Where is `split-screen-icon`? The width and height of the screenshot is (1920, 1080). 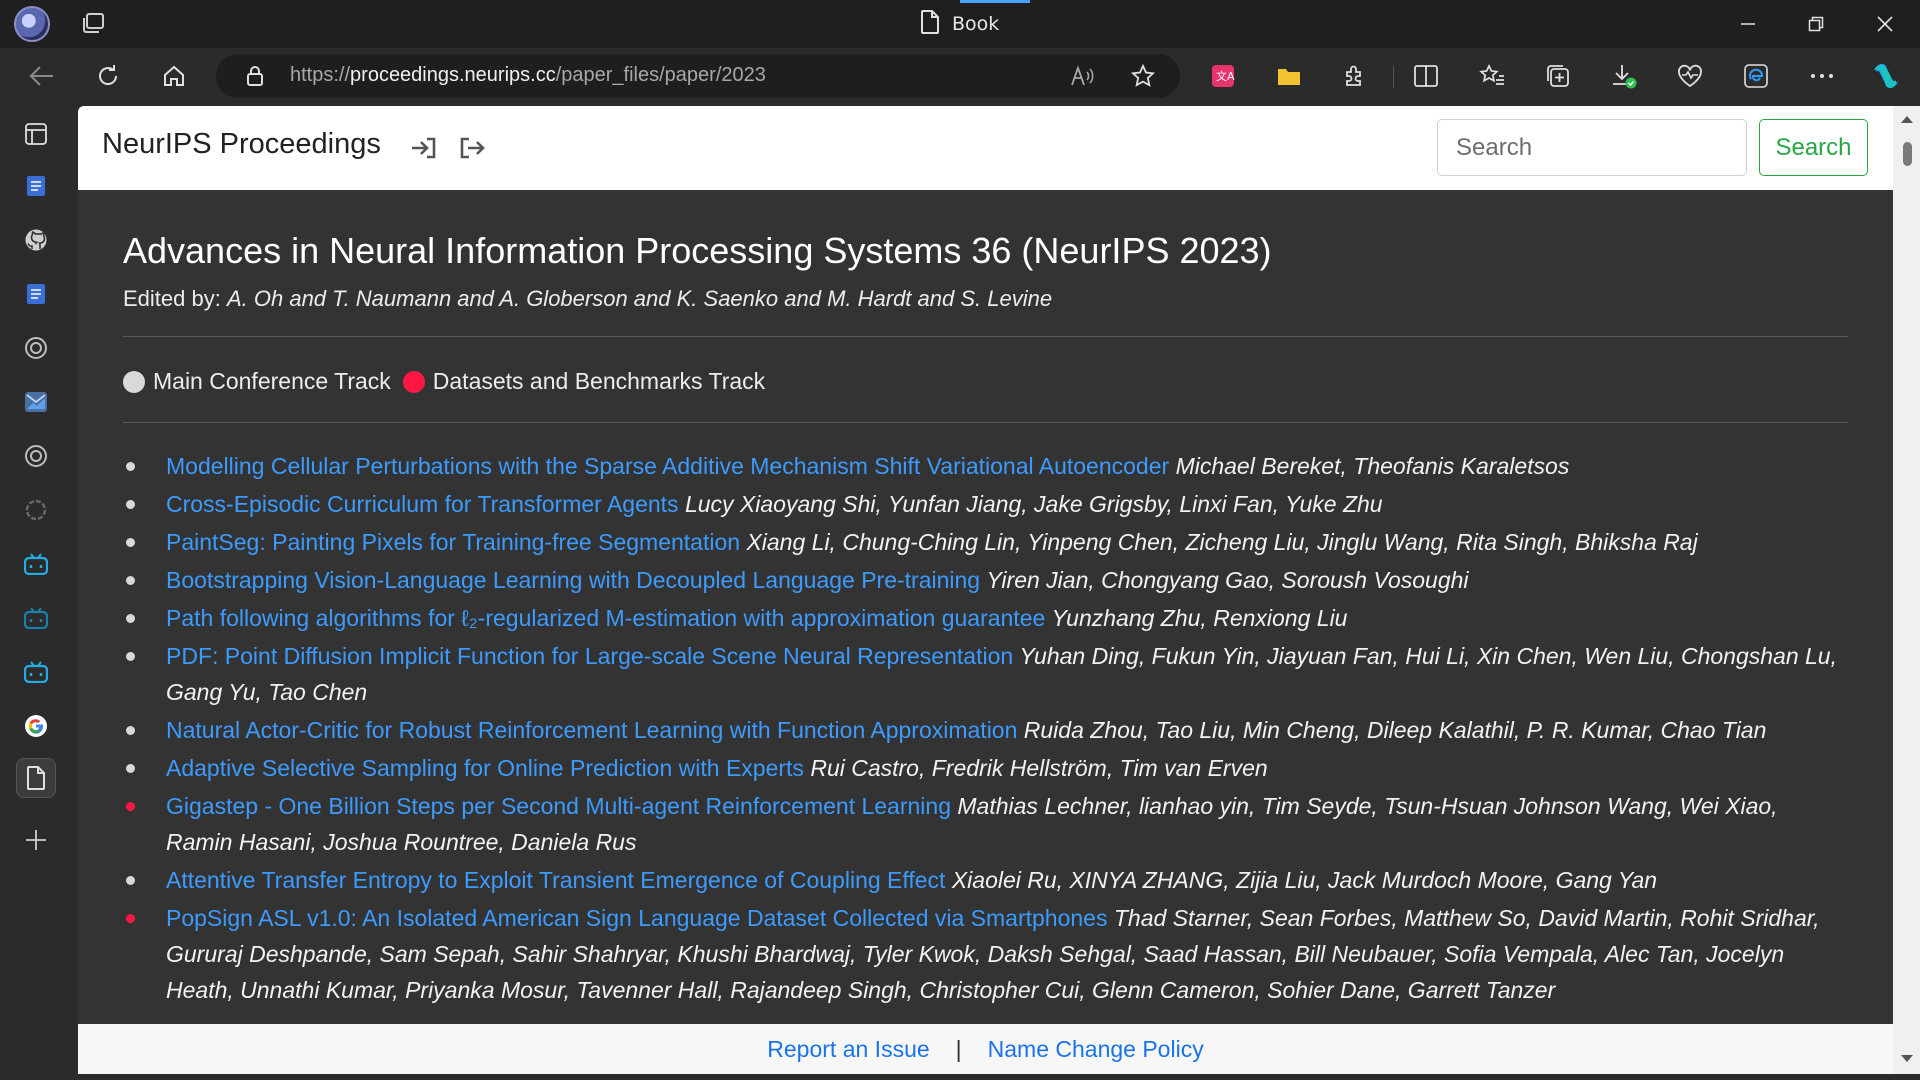
split-screen-icon is located at coordinates (1426, 76).